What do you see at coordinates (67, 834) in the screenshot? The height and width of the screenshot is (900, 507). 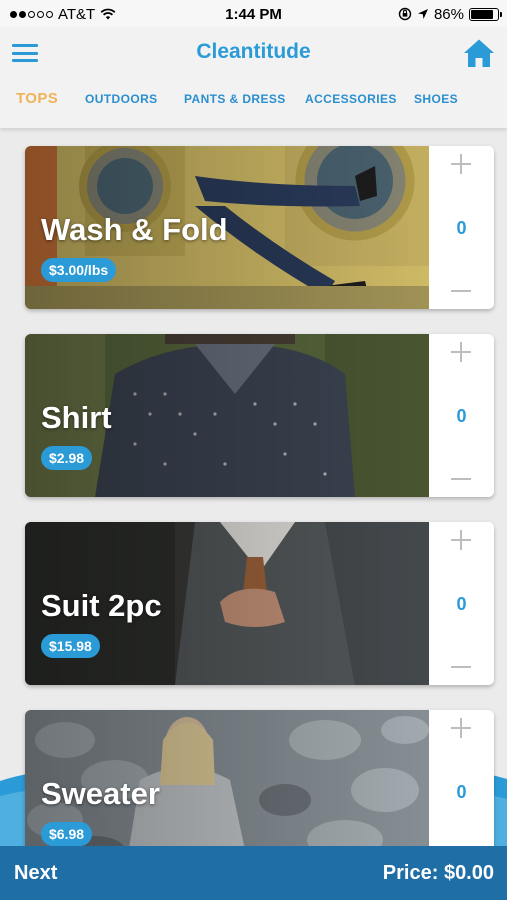 I see `item-price-badge: $6.98` at bounding box center [67, 834].